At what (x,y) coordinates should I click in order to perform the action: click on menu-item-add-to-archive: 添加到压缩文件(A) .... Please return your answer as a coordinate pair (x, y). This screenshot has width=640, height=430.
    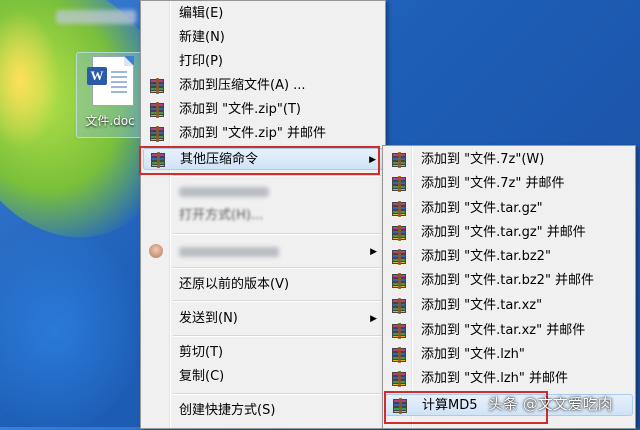
    Looking at the image, I should click on (263, 86).